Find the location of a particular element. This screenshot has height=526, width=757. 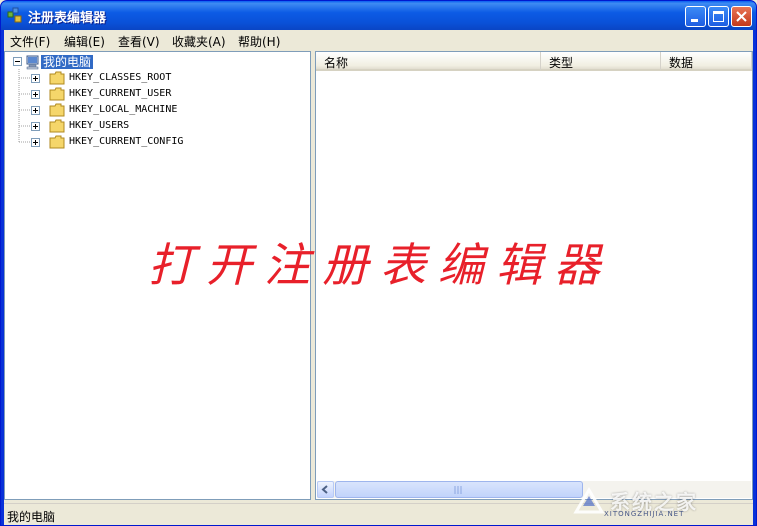

watermark-subtext: XITONGZHIJIA.NET is located at coordinates (644, 514).